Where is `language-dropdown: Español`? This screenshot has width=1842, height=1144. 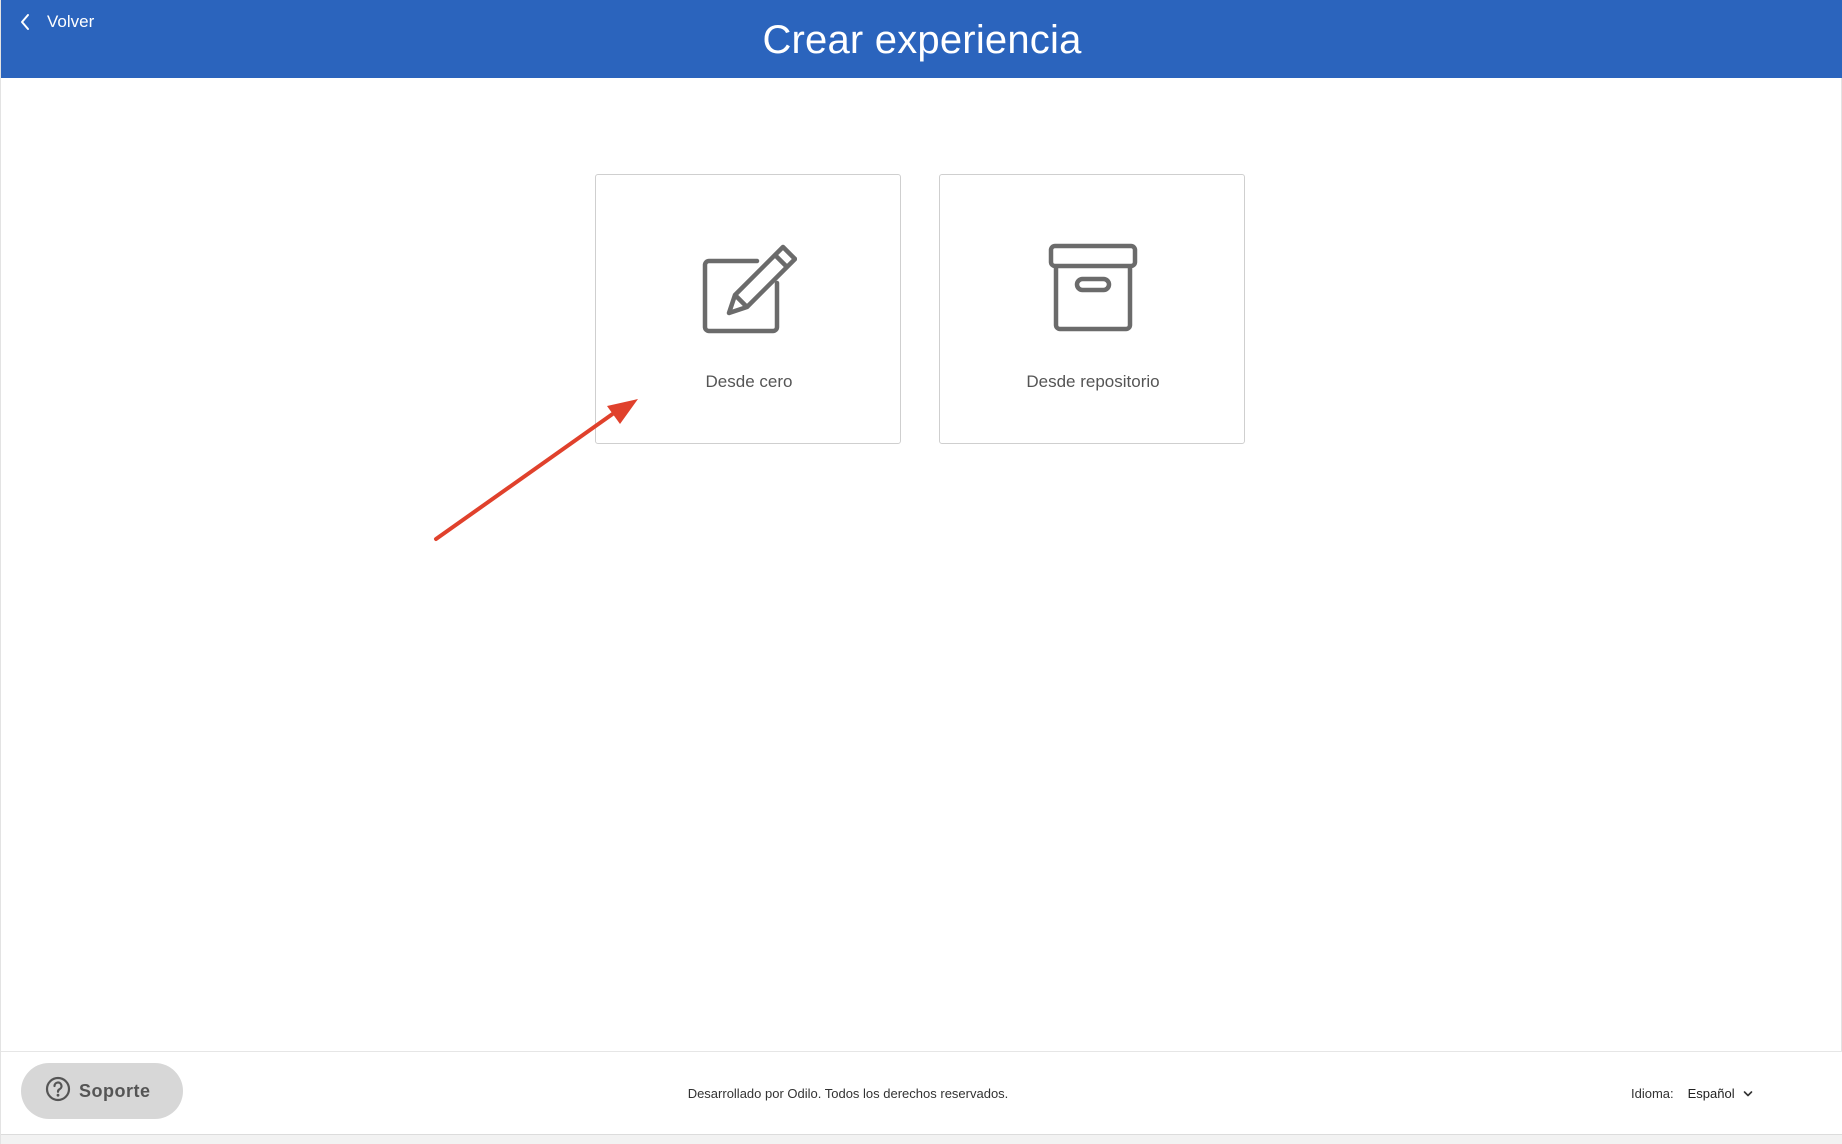 language-dropdown: Español is located at coordinates (1720, 1093).